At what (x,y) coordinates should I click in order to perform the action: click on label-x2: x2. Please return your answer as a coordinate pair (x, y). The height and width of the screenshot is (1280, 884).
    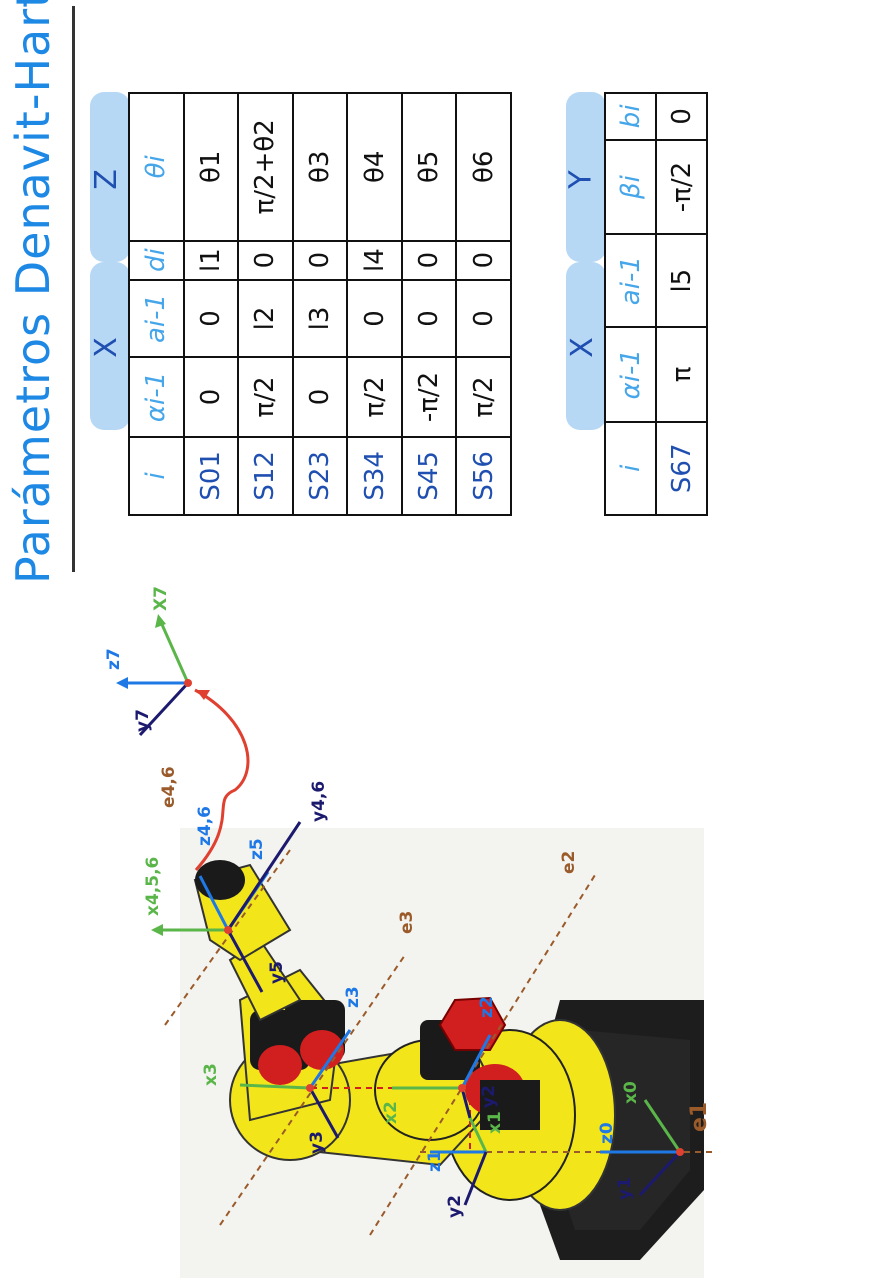
    Looking at the image, I should click on (391, 1112).